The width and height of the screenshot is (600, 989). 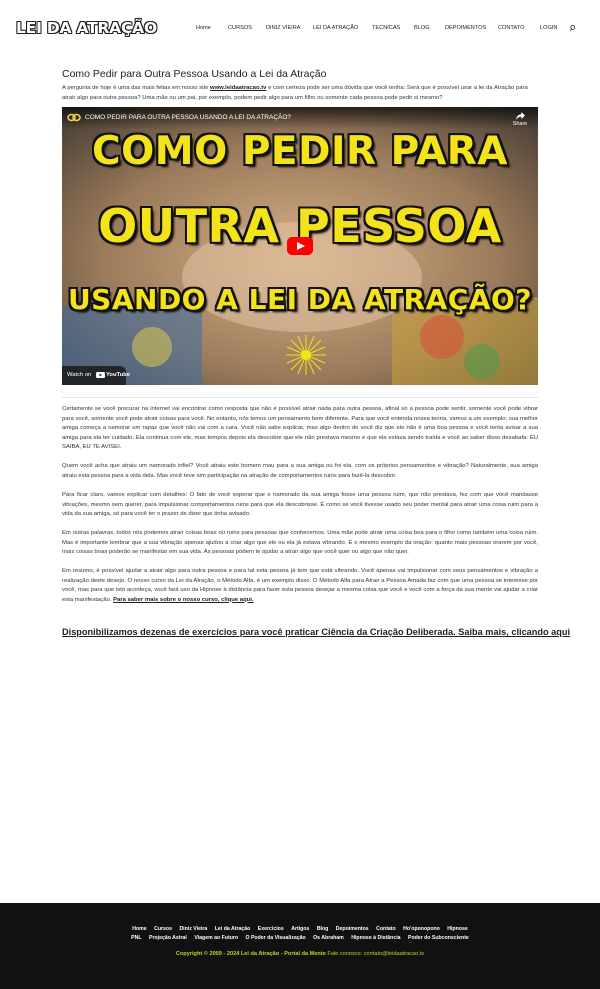 What do you see at coordinates (375, 954) in the screenshot?
I see `contact-email: Fale conosco: contato@leidaatracao.tv` at bounding box center [375, 954].